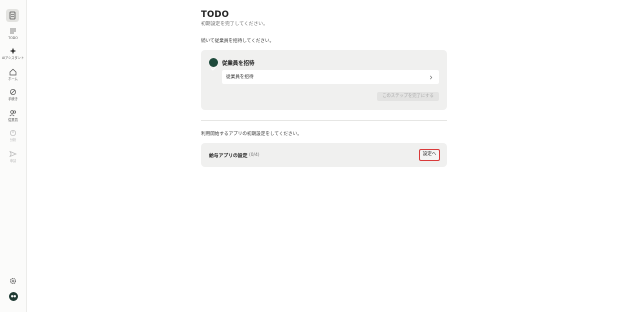 The image size is (625, 312). What do you see at coordinates (238, 41) in the screenshot?
I see `section-label-invite: 続いて従業員を招待してください。` at bounding box center [238, 41].